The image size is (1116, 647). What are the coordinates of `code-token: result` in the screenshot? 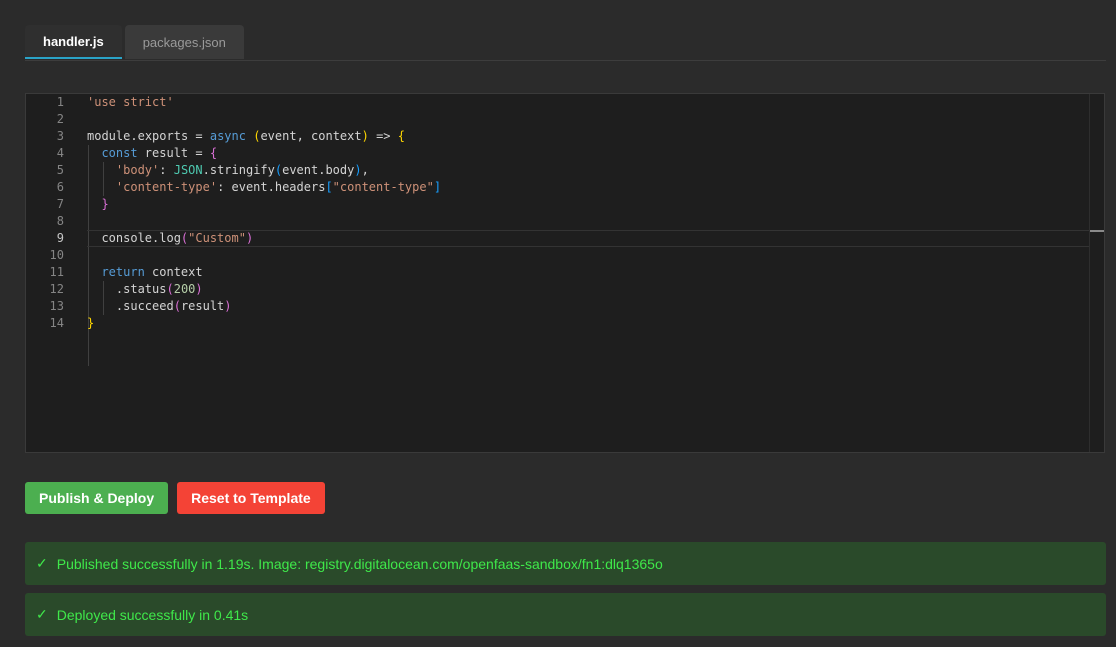 It's located at (202, 306).